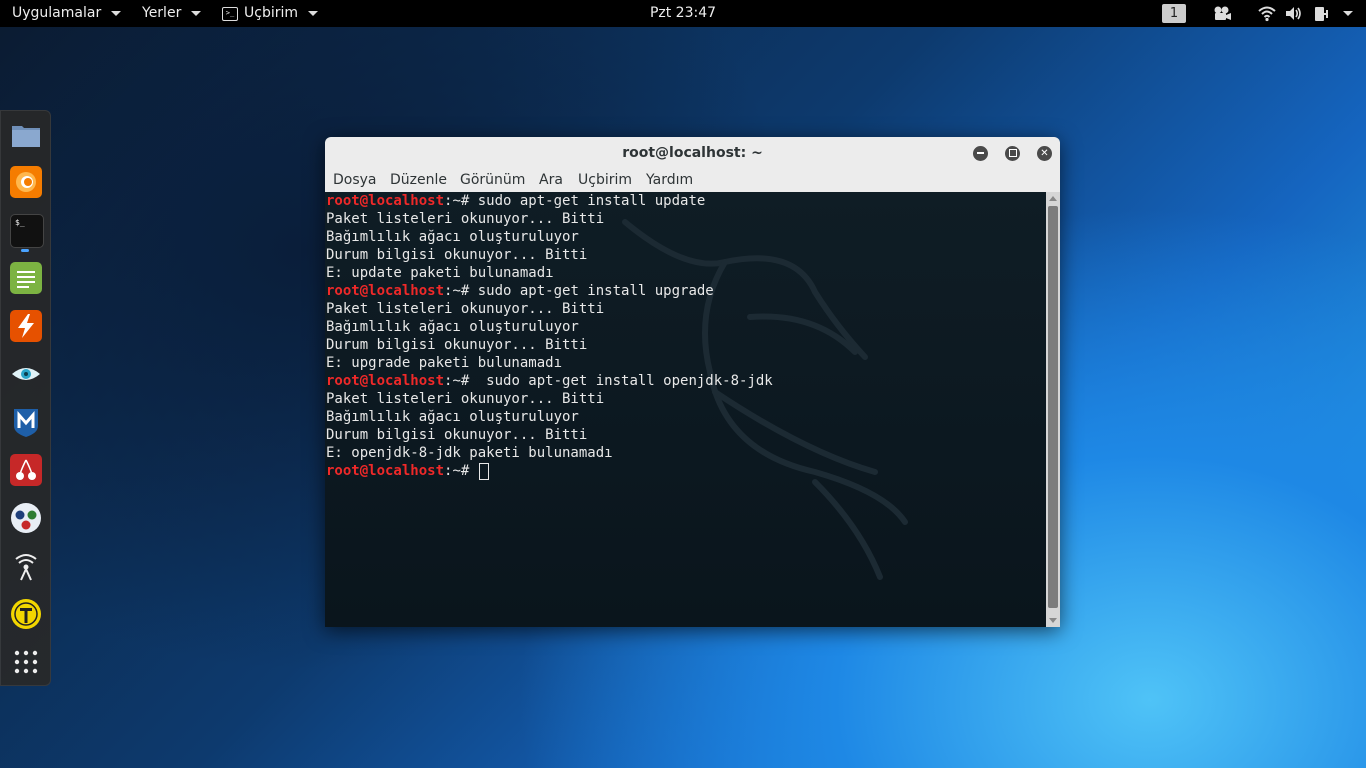  What do you see at coordinates (27, 231) in the screenshot?
I see `dock-terminal: $_` at bounding box center [27, 231].